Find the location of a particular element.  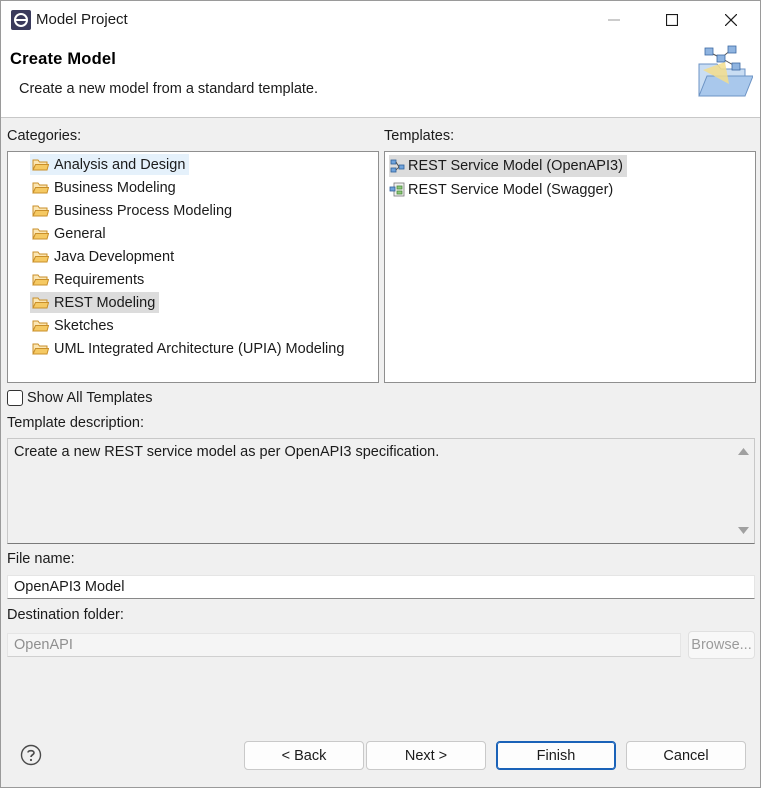

rest-model-icon is located at coordinates (397, 166).